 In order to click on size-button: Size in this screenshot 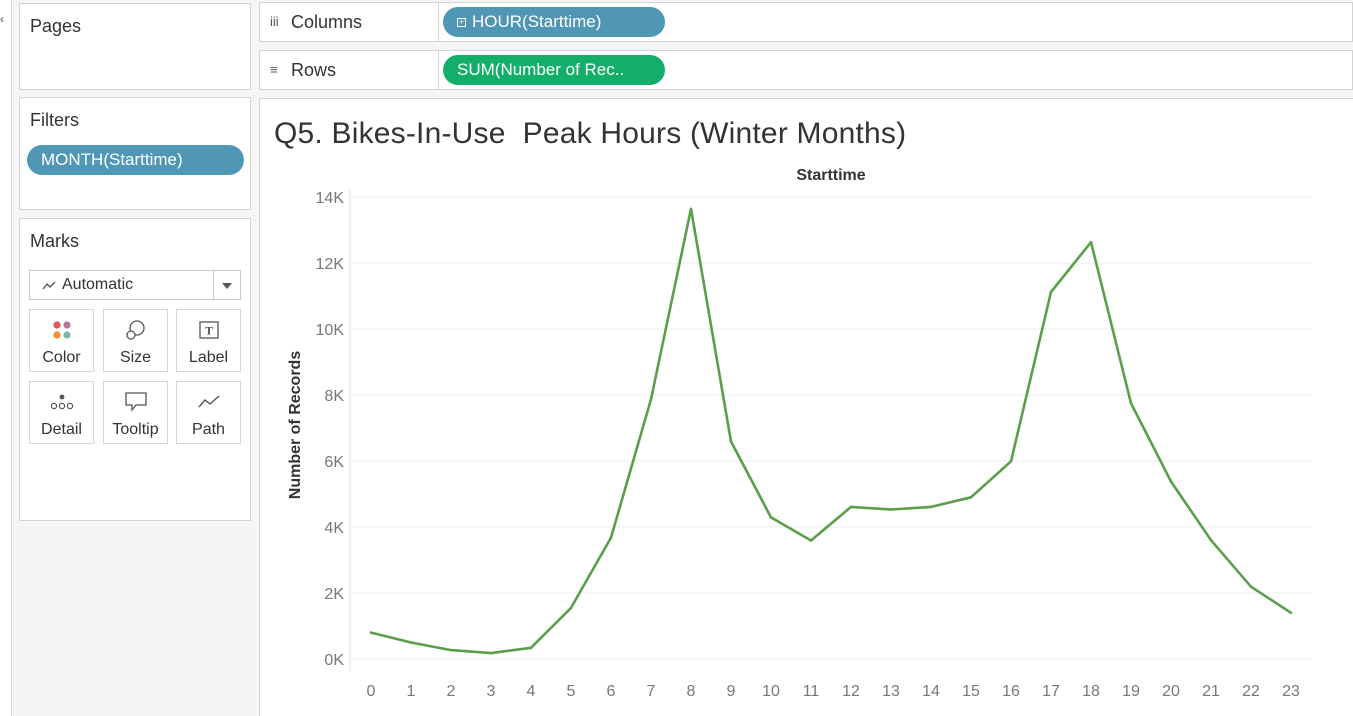, I will do `click(135, 340)`.